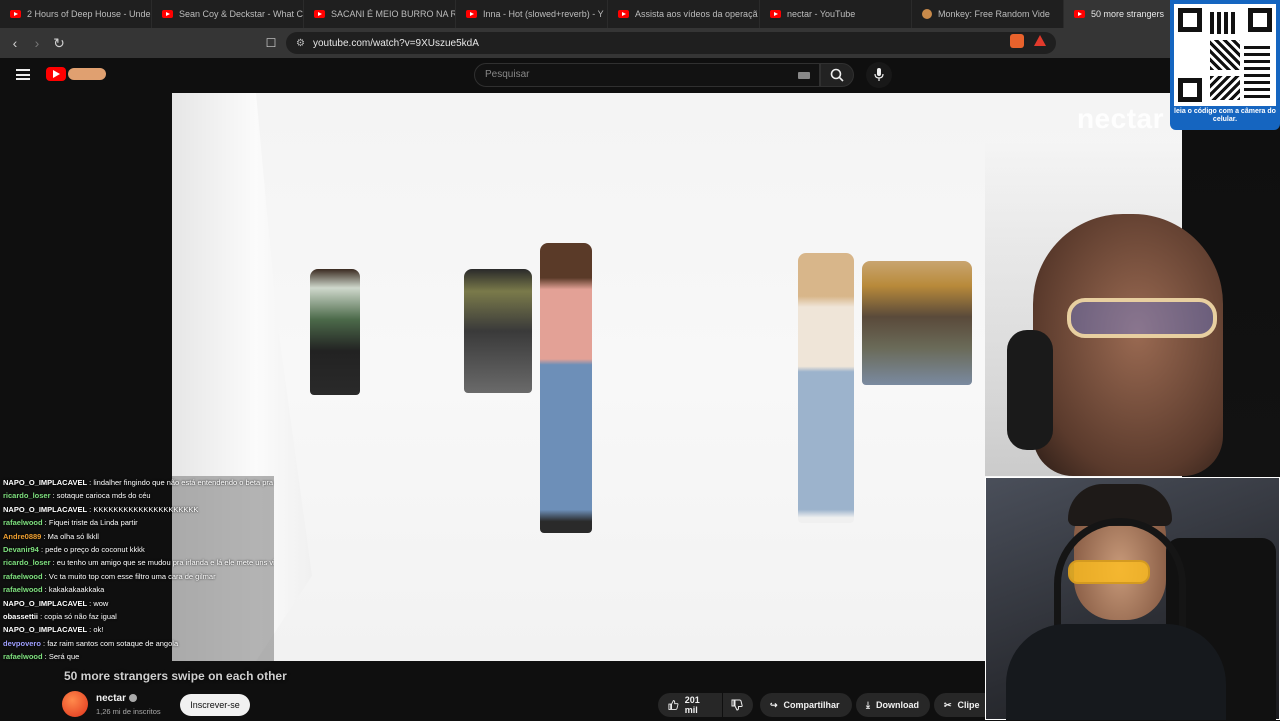  What do you see at coordinates (647, 75) in the screenshot?
I see `search-input: Pesquisar` at bounding box center [647, 75].